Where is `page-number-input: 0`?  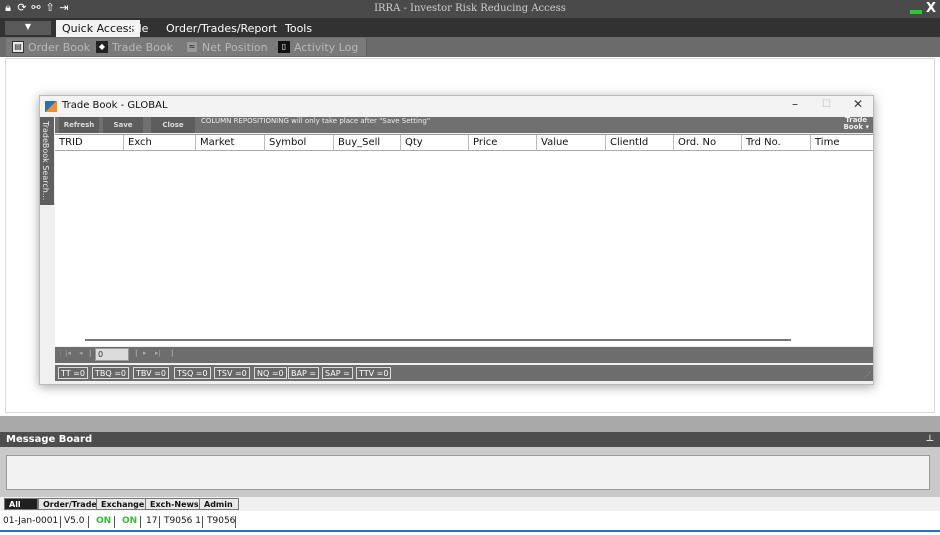
page-number-input: 0 is located at coordinates (112, 354).